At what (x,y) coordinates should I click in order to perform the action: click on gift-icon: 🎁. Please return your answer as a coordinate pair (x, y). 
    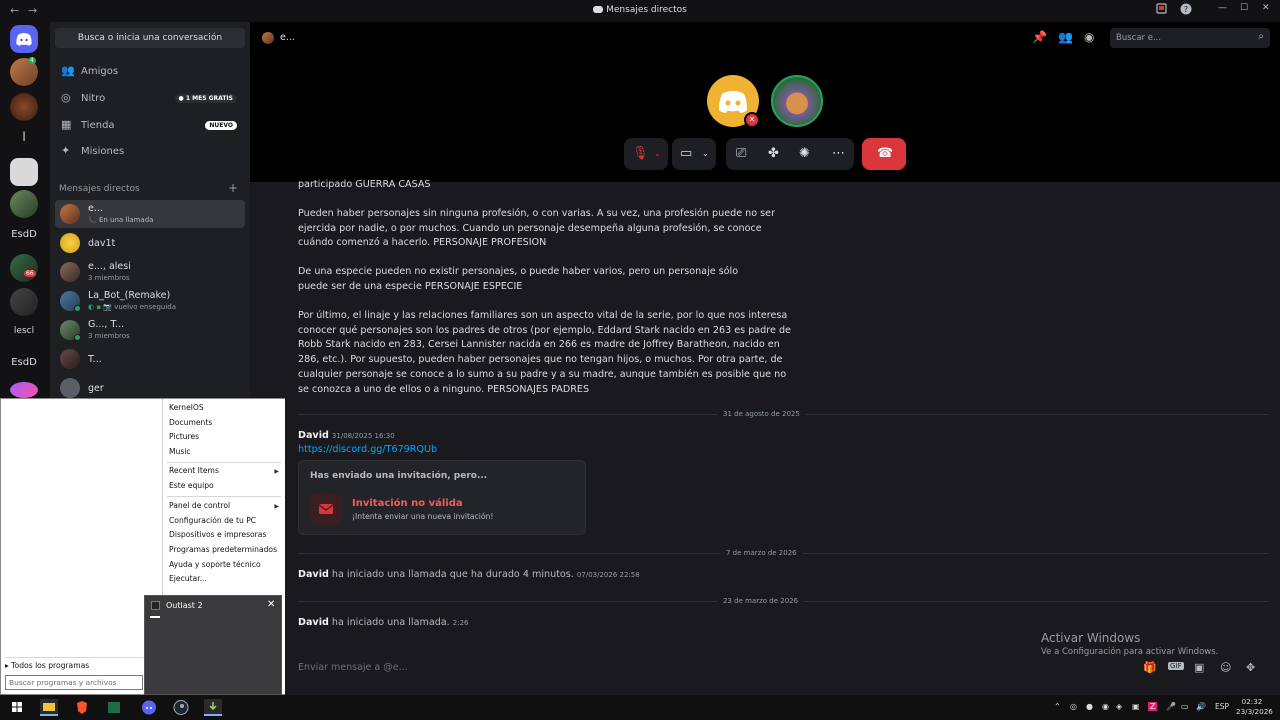
    Looking at the image, I should click on (1150, 667).